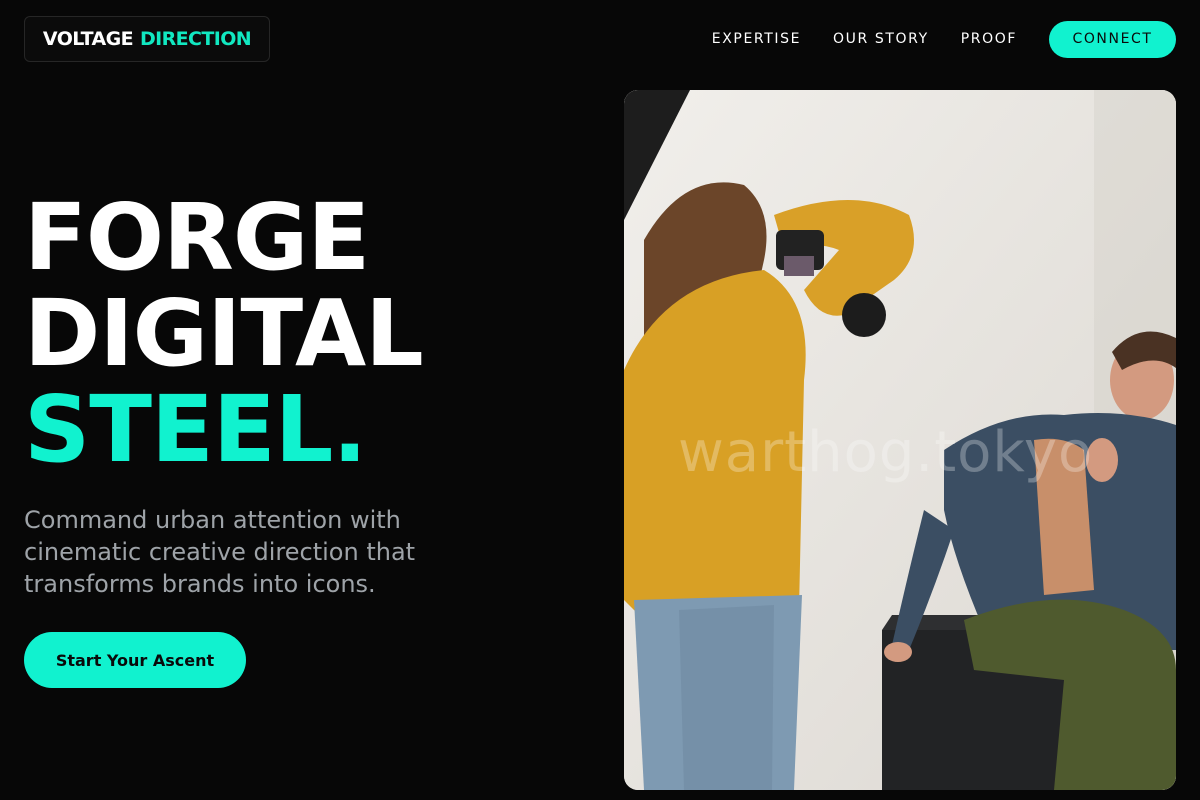  What do you see at coordinates (886, 452) in the screenshot?
I see `image-watermark: warthog.tokyo` at bounding box center [886, 452].